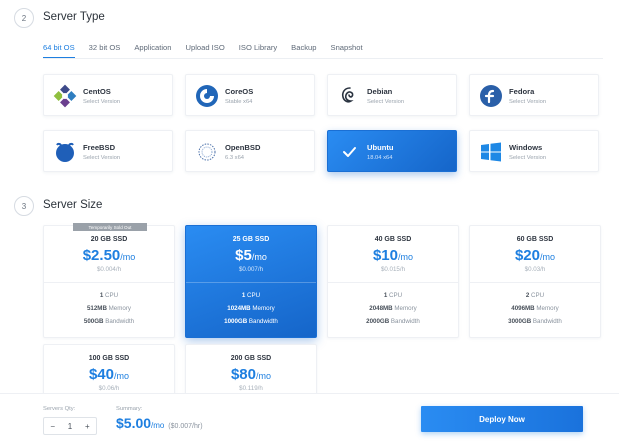  I want to click on plan-hourly: $0.119/h, so click(251, 388).